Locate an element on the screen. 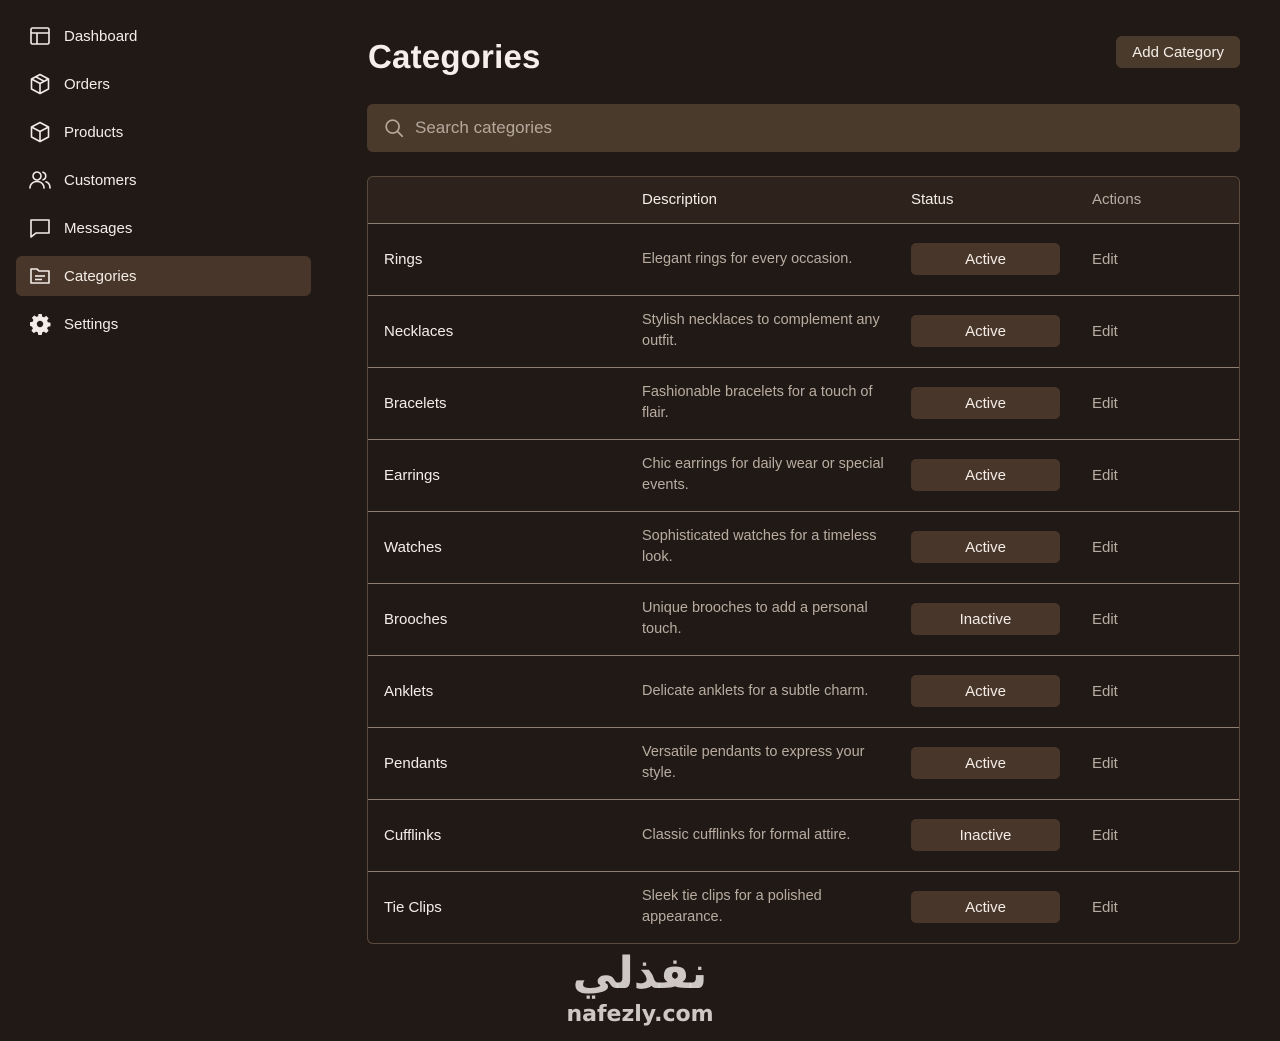 The image size is (1280, 1041). folder-icon is located at coordinates (40, 276).